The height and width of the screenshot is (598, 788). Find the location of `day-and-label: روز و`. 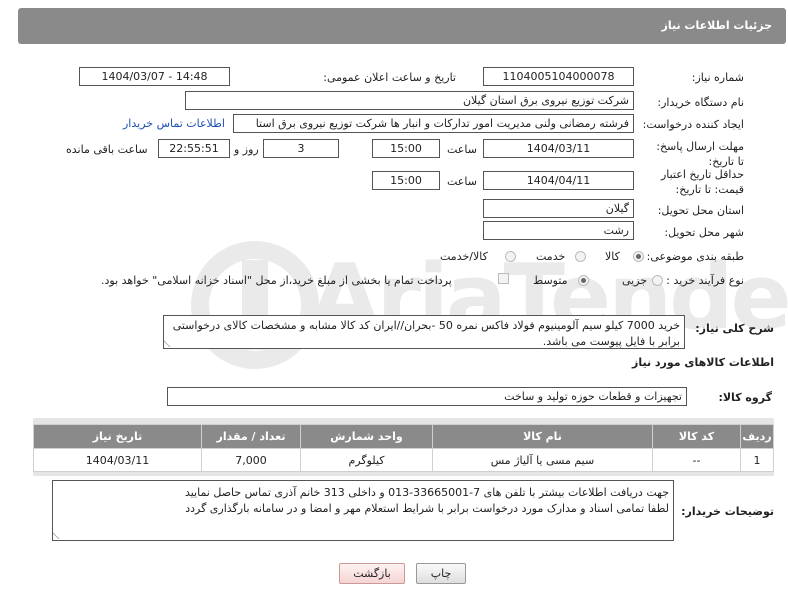

day-and-label: روز و is located at coordinates (246, 149).